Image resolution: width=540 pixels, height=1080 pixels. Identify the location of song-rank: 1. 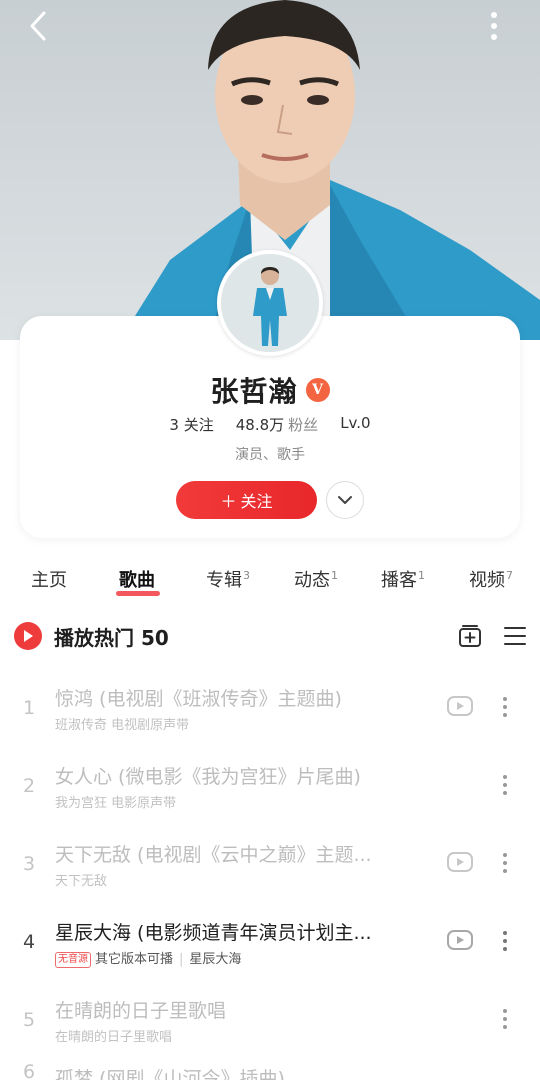
(29, 708).